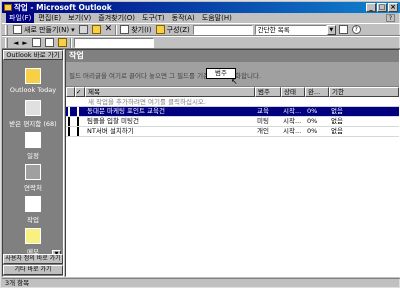 Image resolution: width=400 pixels, height=288 pixels. I want to click on complete-column-header: ✓, so click(80, 92).